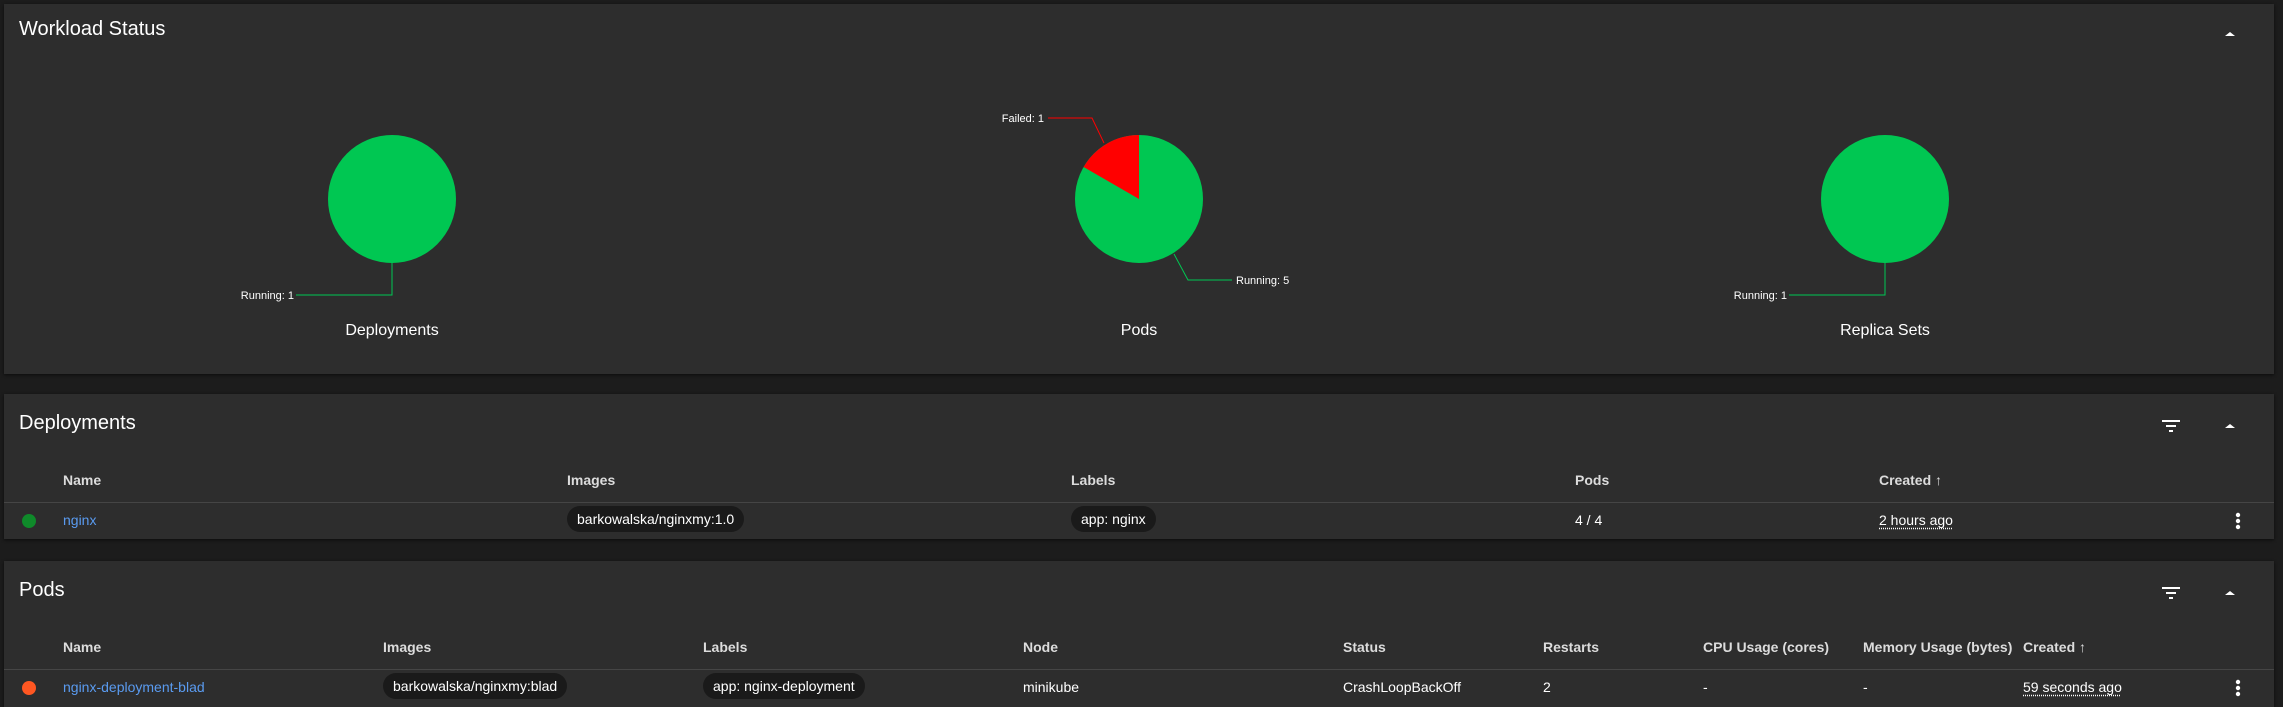 This screenshot has height=707, width=2283. What do you see at coordinates (1571, 647) in the screenshot?
I see `col-restarts: Restarts` at bounding box center [1571, 647].